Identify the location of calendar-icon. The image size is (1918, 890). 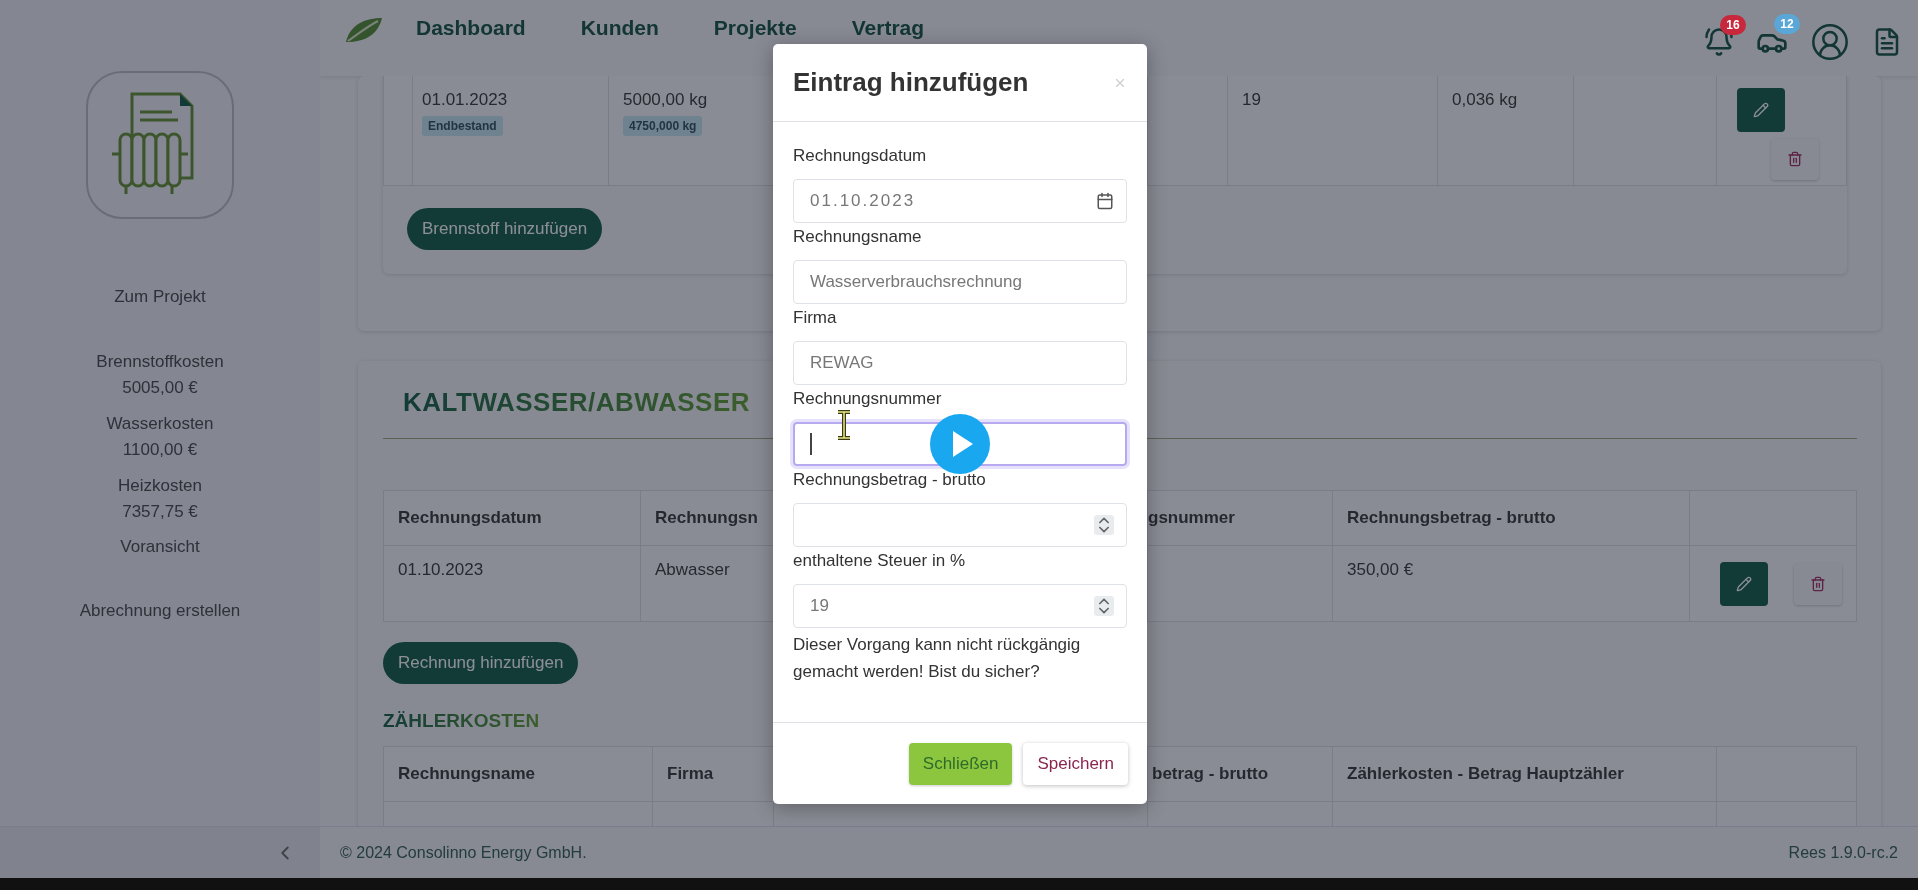
(1105, 201).